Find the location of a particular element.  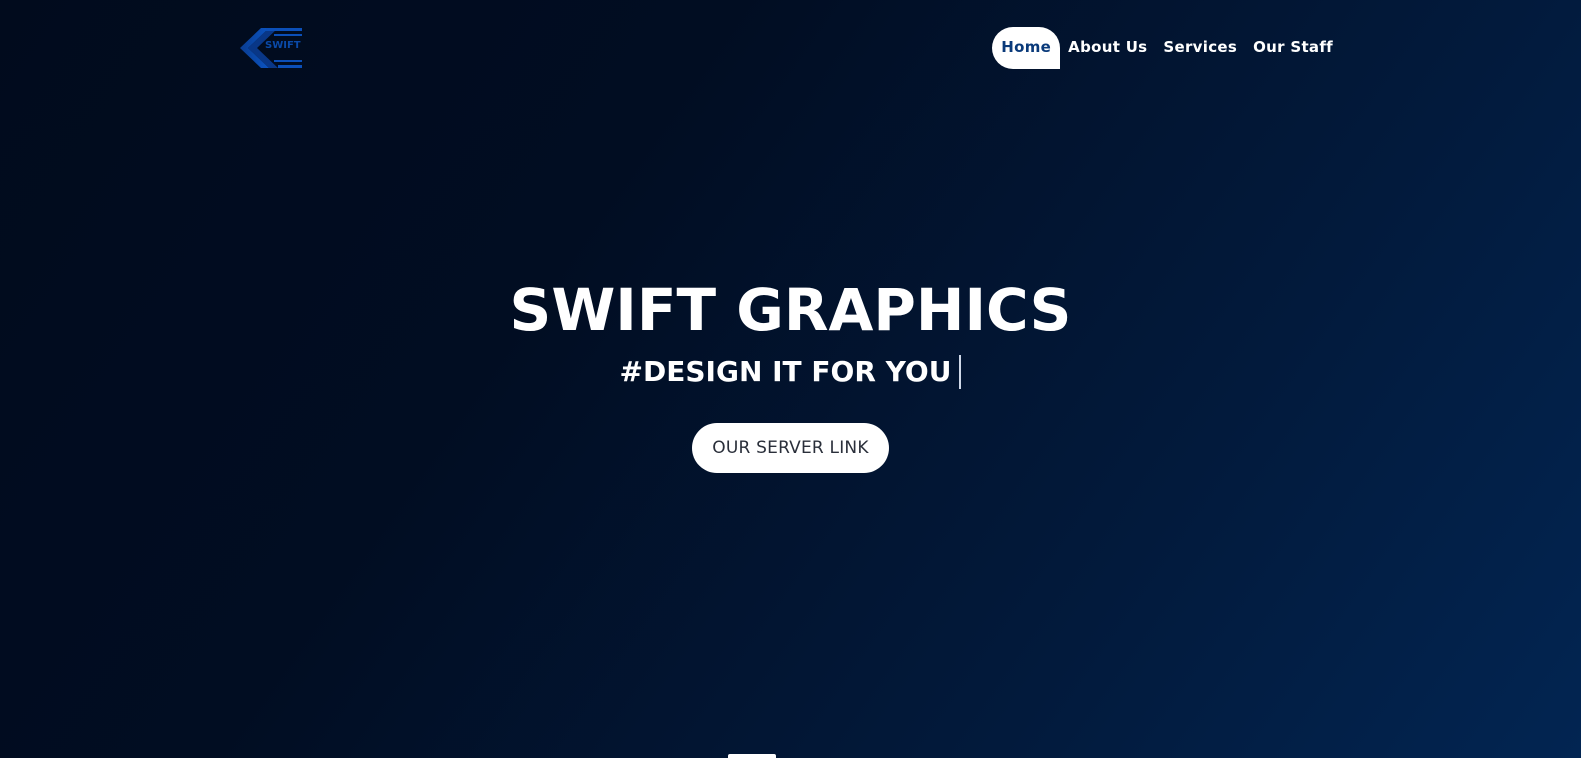

hero-subtitle-text: #DESIGN IT FOR YOU is located at coordinates (785, 371).